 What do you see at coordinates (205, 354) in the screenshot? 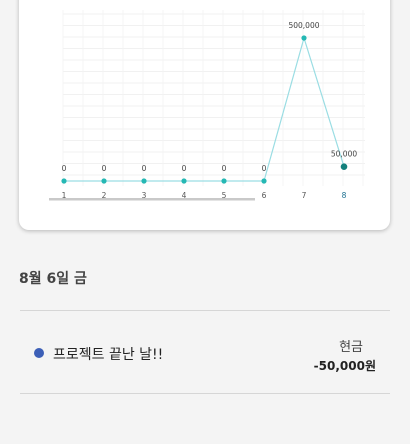
I see `transaction-item: 프로젝트 끝난 날!! 현금 -50,000원` at bounding box center [205, 354].